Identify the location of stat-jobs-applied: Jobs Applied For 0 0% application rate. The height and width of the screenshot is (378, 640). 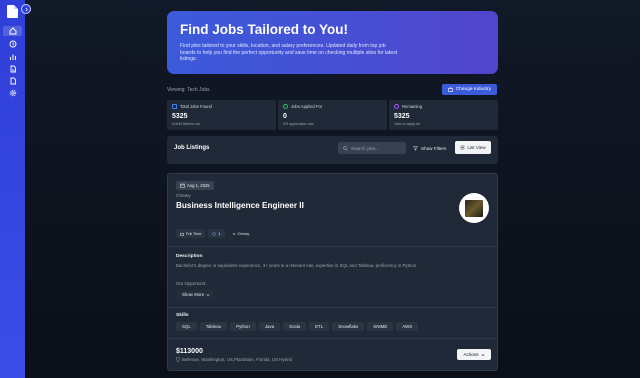
(332, 115).